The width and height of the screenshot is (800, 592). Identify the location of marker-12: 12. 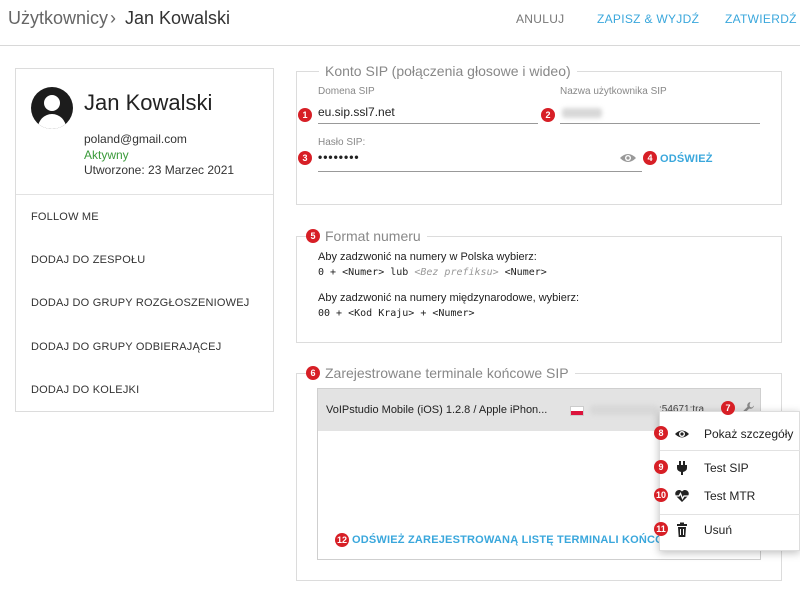
(342, 540).